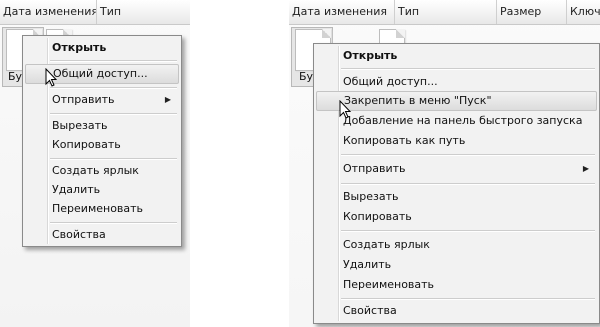 This screenshot has height=327, width=600. I want to click on column-header-bar: Дата изменения Тип Размер Ключ, so click(444, 12).